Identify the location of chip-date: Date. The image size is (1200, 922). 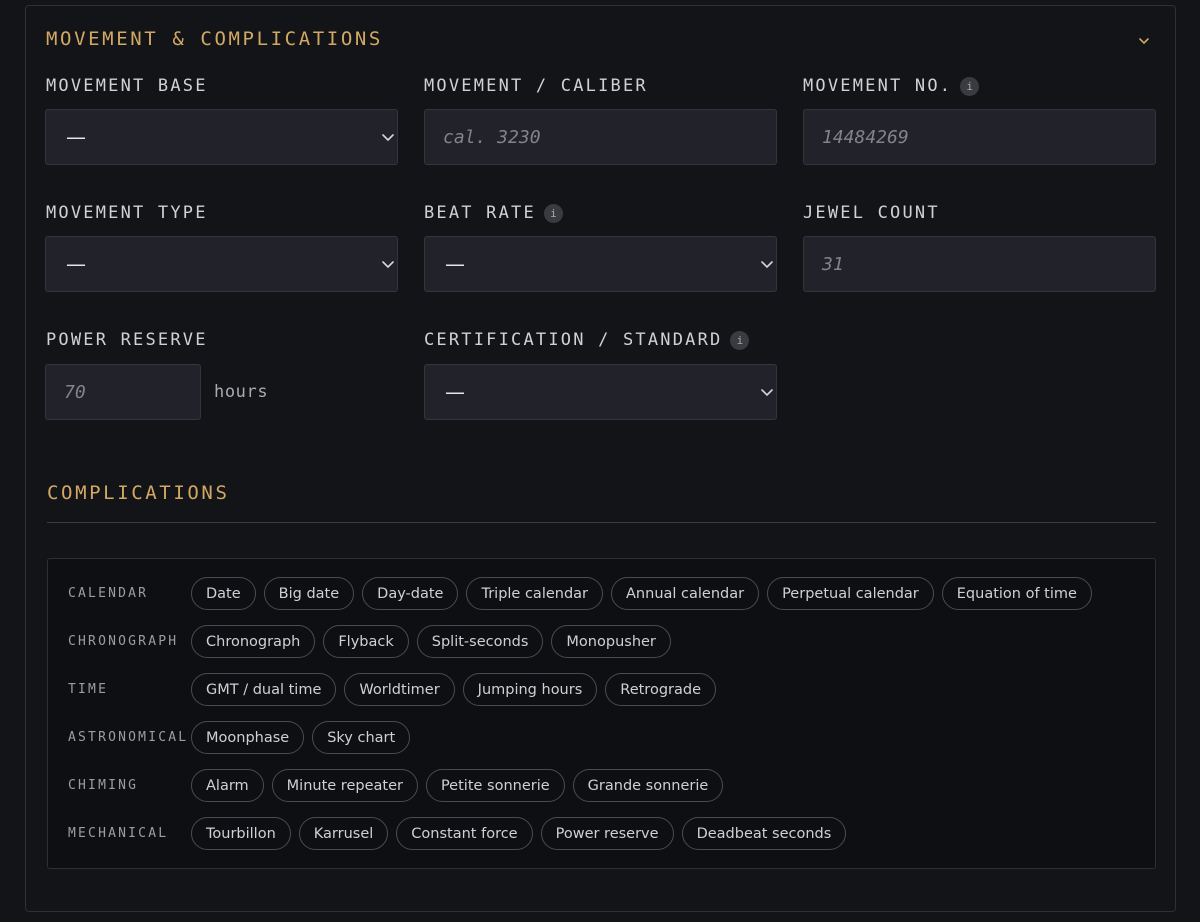
(223, 593).